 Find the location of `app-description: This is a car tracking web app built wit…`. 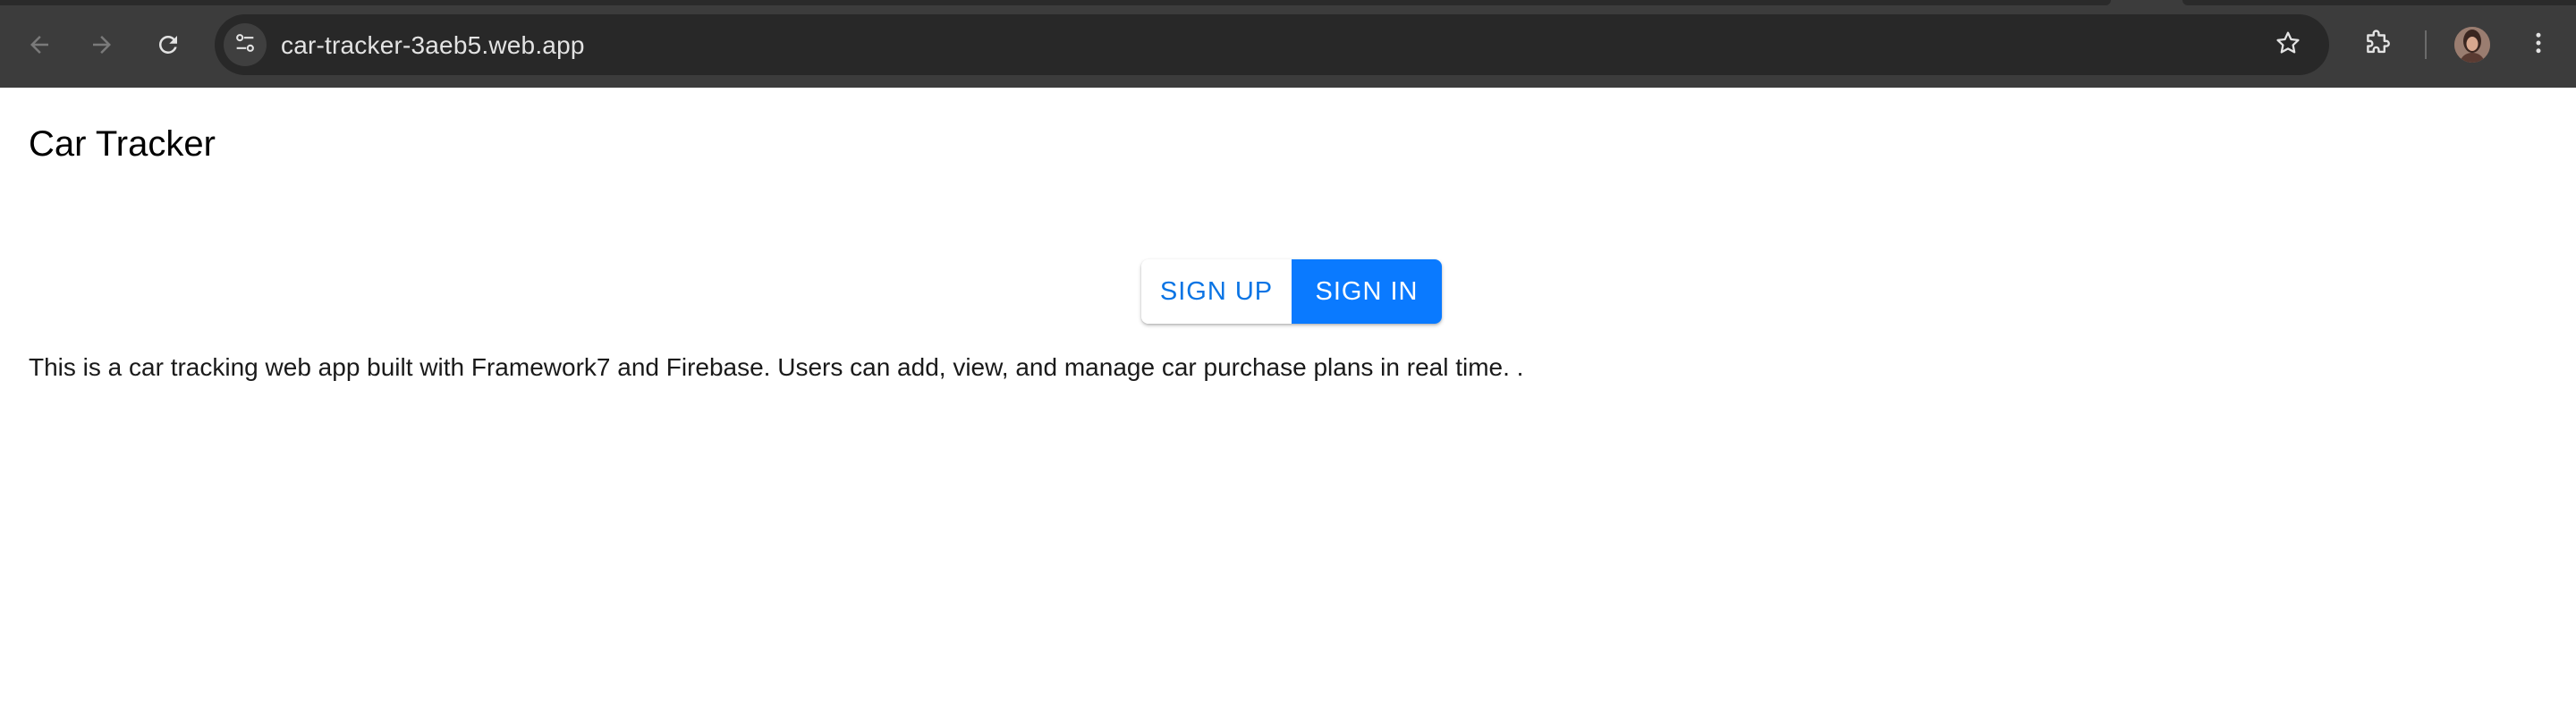

app-description: This is a car tracking web app built wit… is located at coordinates (776, 367).